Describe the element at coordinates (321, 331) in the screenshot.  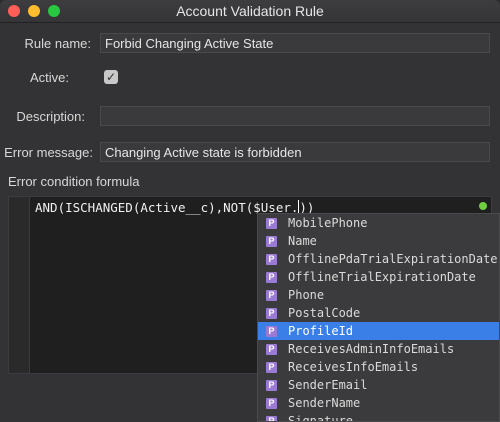
I see `autocomplete-item-label: ProfileId` at that location.